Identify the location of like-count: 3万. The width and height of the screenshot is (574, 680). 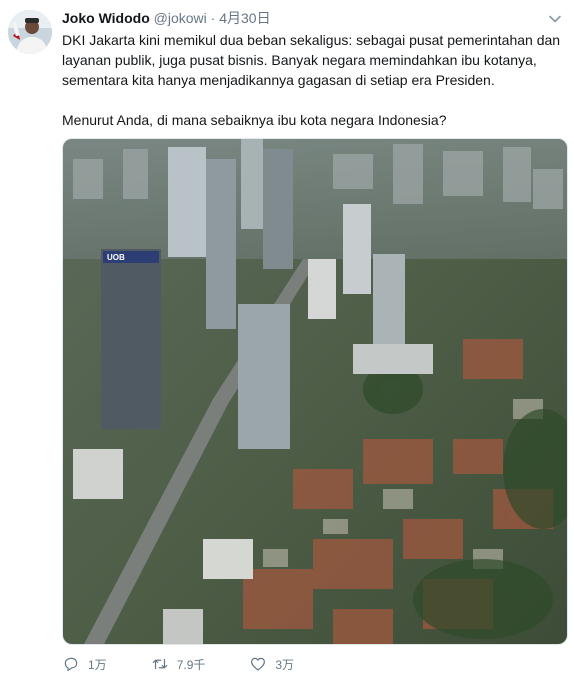
(285, 664).